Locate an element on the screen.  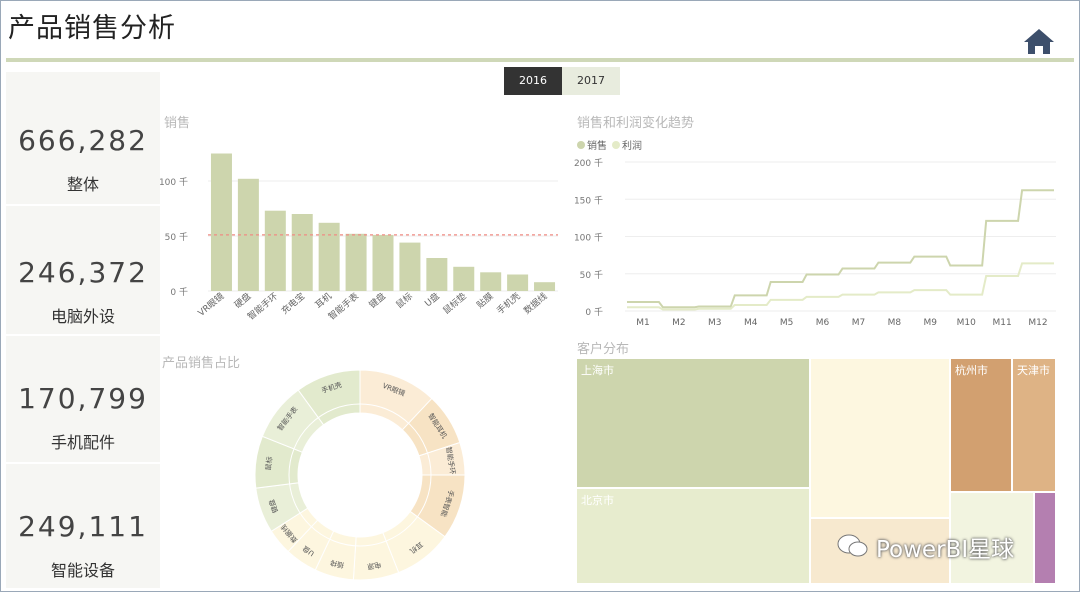
y-tick-label: 200 千 is located at coordinates (588, 163).